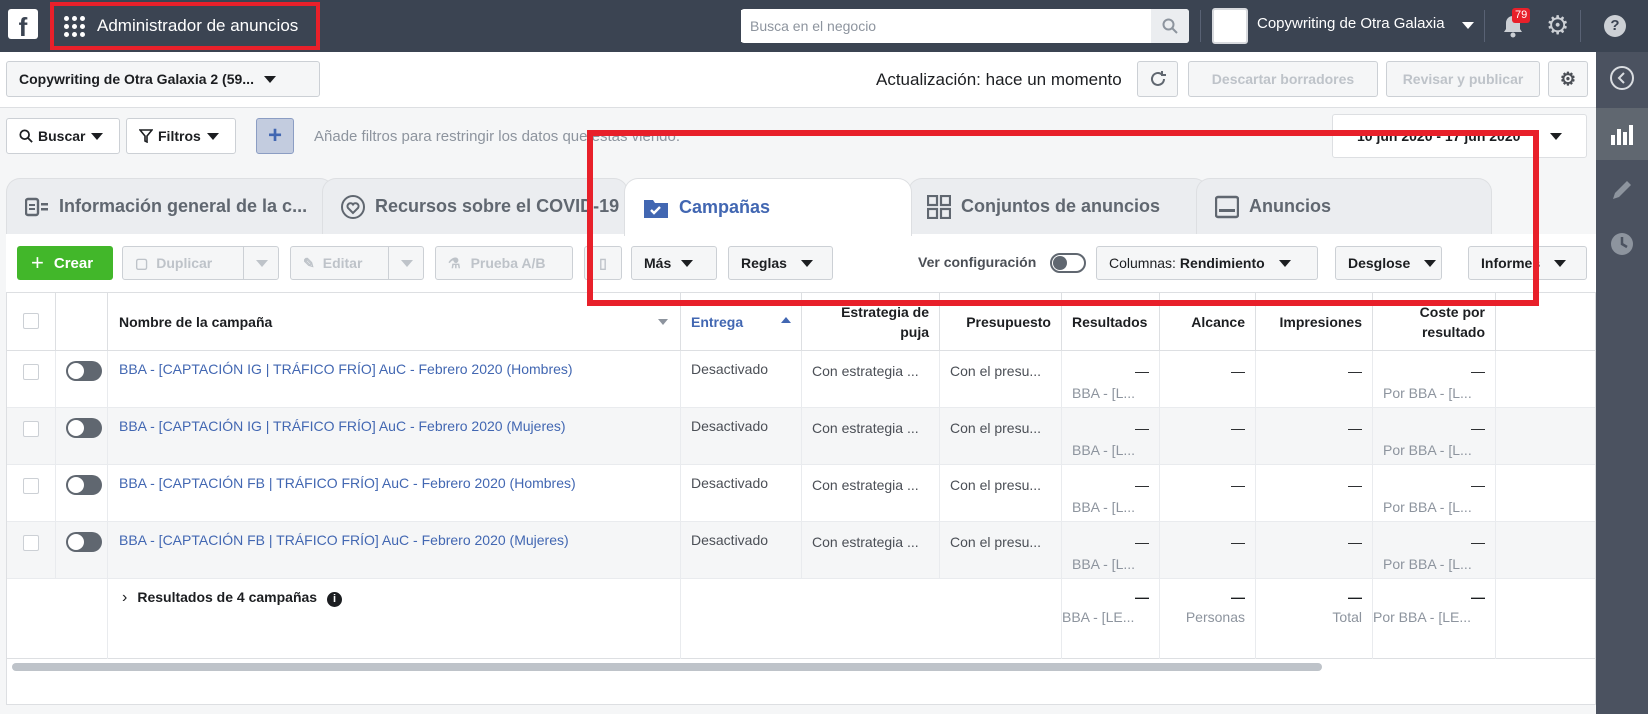 The image size is (1648, 714). I want to click on help-icon: ?, so click(1615, 26).